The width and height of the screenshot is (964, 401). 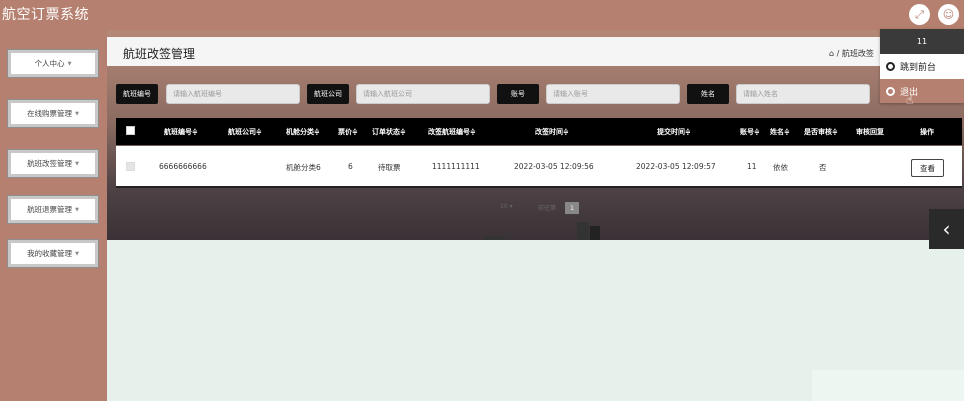 I want to click on col-cabin: 机舱分类≑, so click(x=303, y=132).